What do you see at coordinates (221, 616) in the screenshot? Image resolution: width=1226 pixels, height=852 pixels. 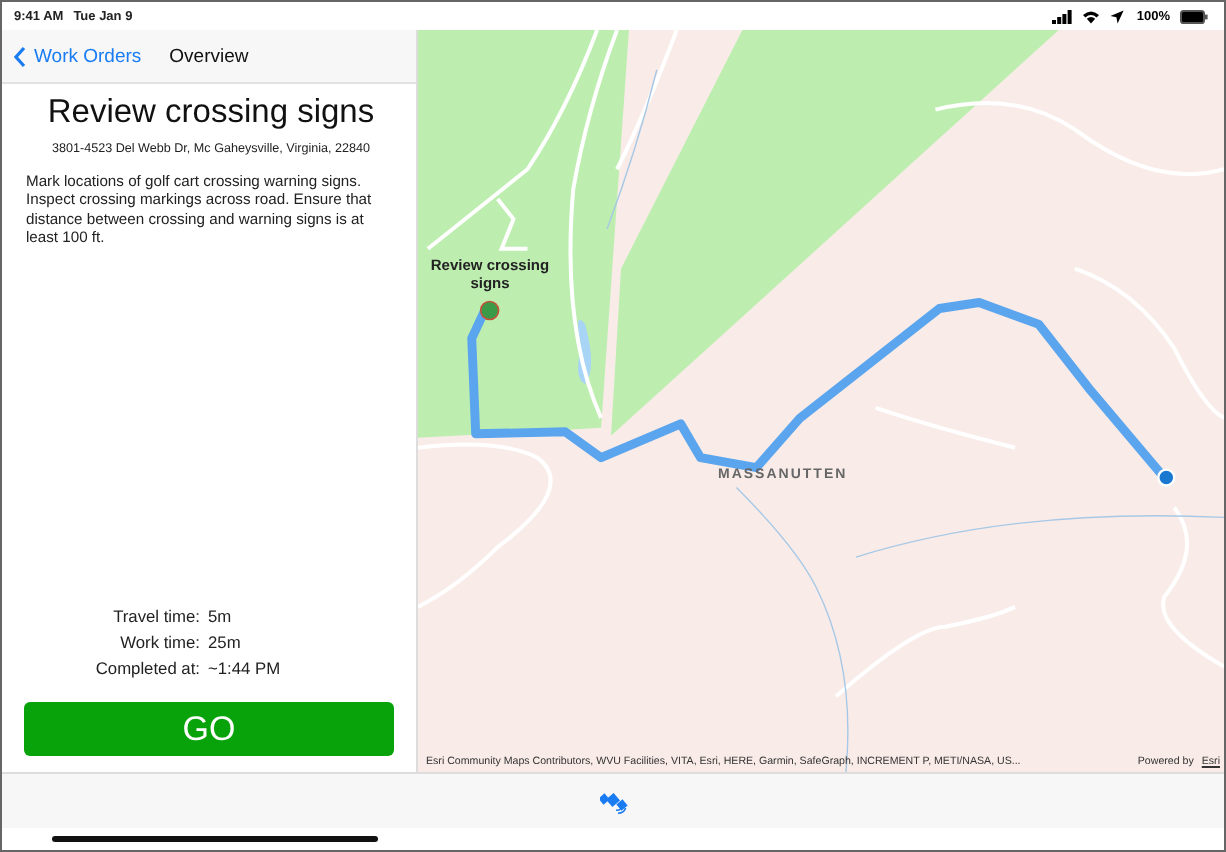 I see `detail-value: 5m` at bounding box center [221, 616].